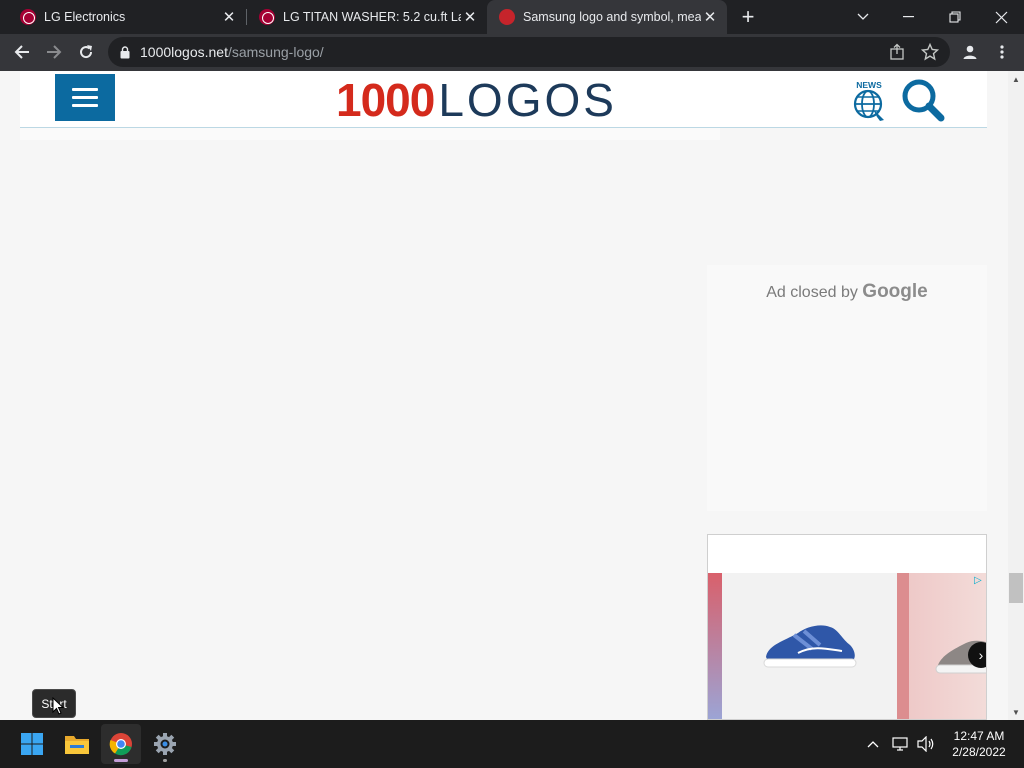  I want to click on clock-time: 12:47 AM, so click(979, 736).